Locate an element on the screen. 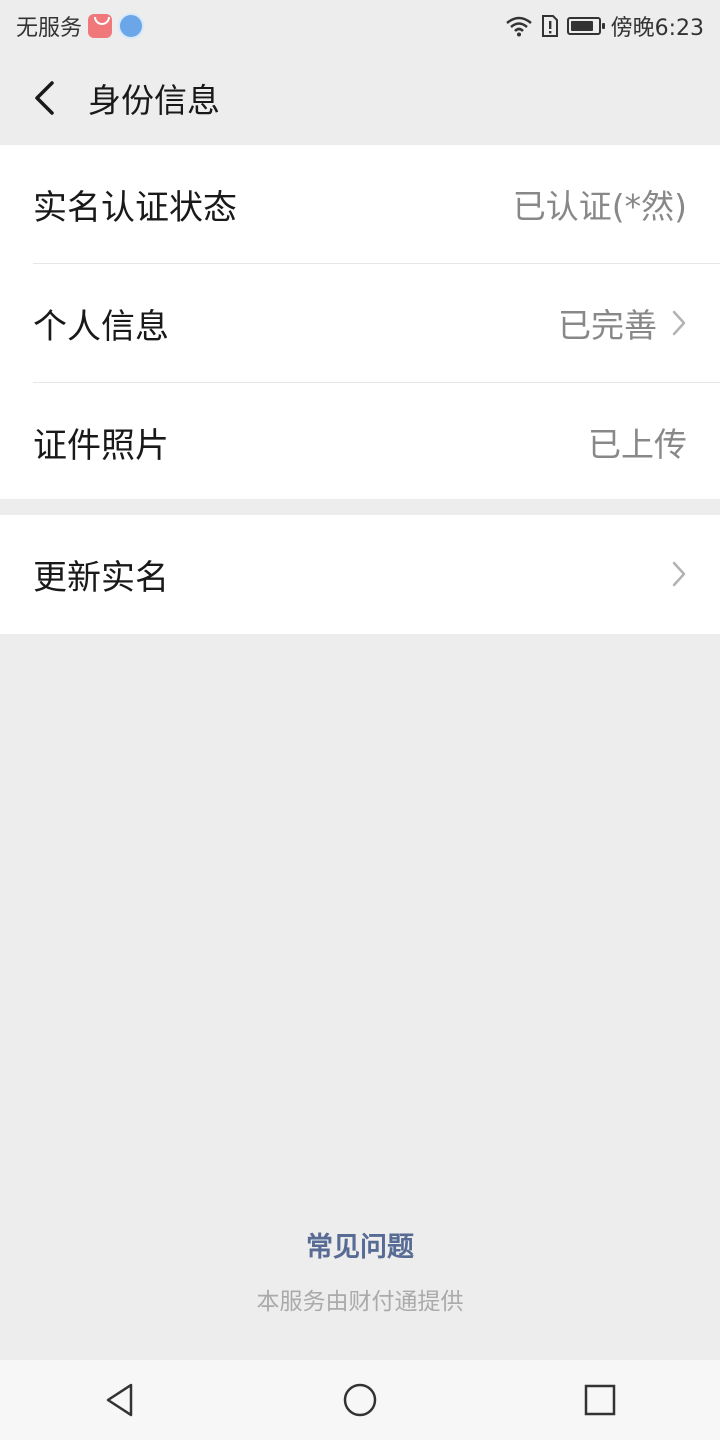 The width and height of the screenshot is (720, 1440). sim-alert-icon is located at coordinates (549, 26).